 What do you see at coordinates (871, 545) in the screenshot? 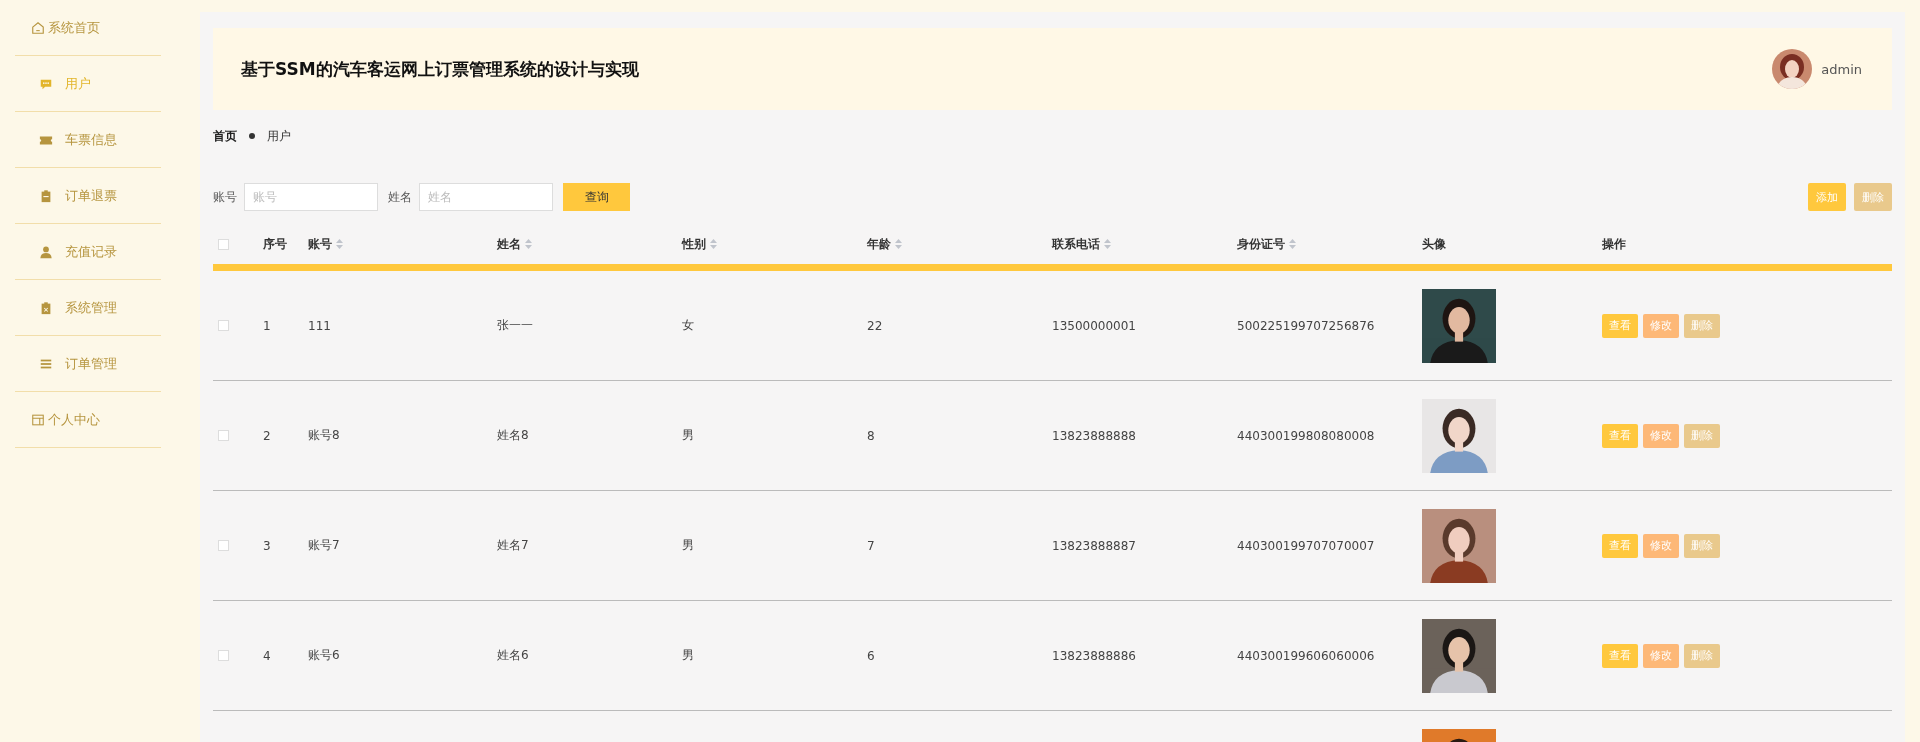
I see `table-cell-text: 7` at bounding box center [871, 545].